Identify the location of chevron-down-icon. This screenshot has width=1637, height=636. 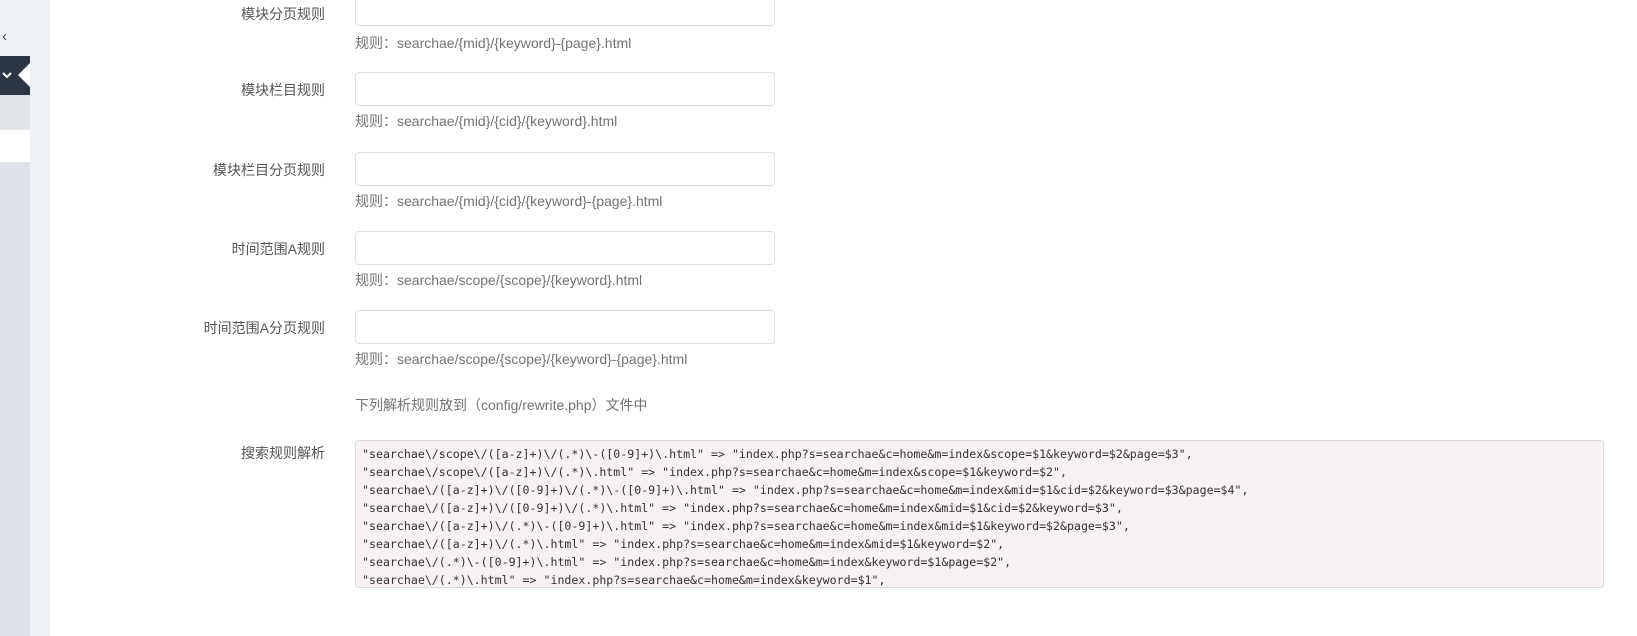
(7, 75).